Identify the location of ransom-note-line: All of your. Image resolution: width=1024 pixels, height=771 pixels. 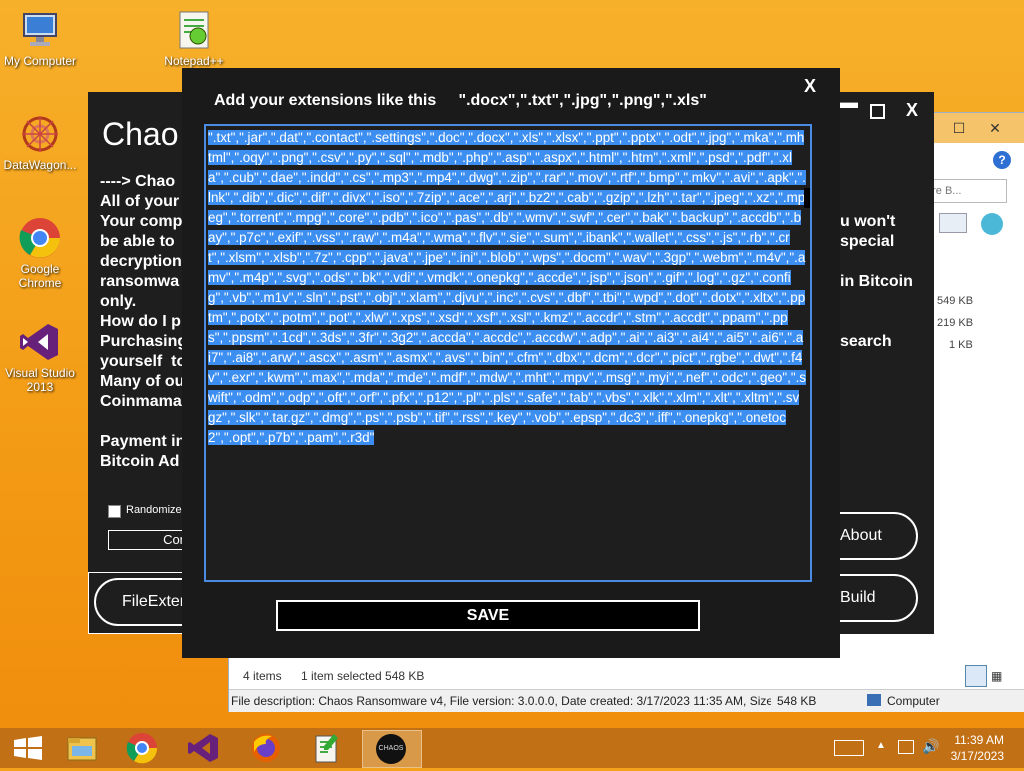
(140, 201).